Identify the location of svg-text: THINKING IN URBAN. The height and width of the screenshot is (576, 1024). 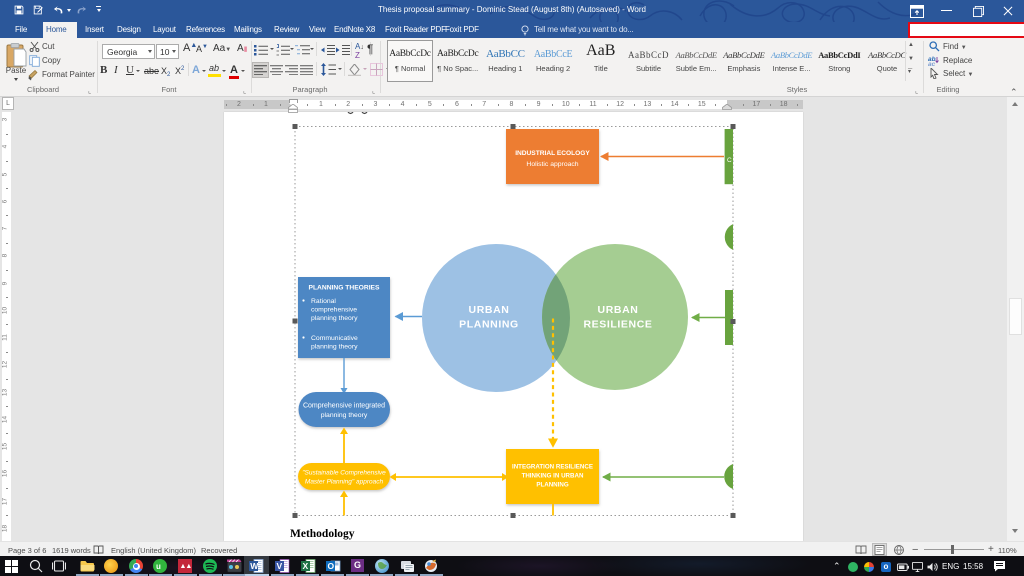
(553, 476).